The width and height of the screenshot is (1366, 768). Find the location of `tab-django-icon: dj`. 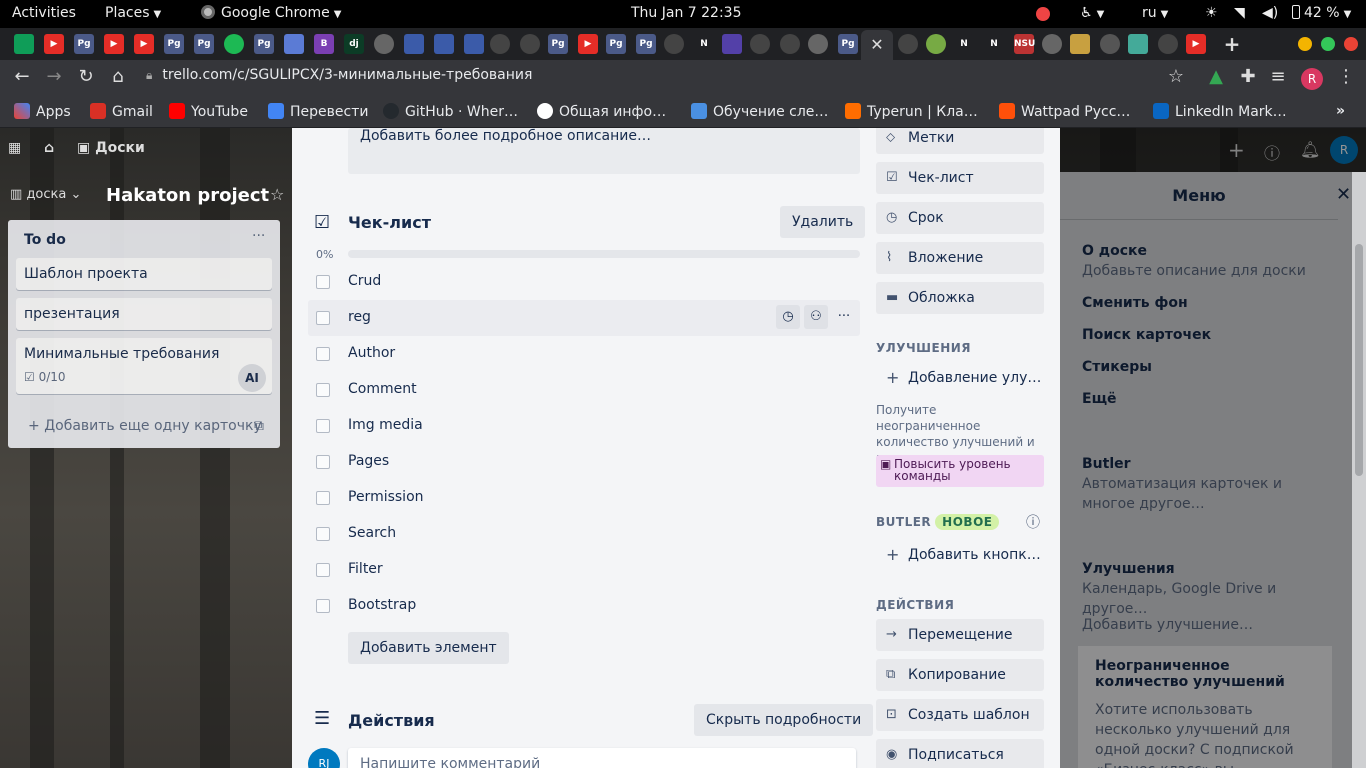

tab-django-icon: dj is located at coordinates (354, 44).